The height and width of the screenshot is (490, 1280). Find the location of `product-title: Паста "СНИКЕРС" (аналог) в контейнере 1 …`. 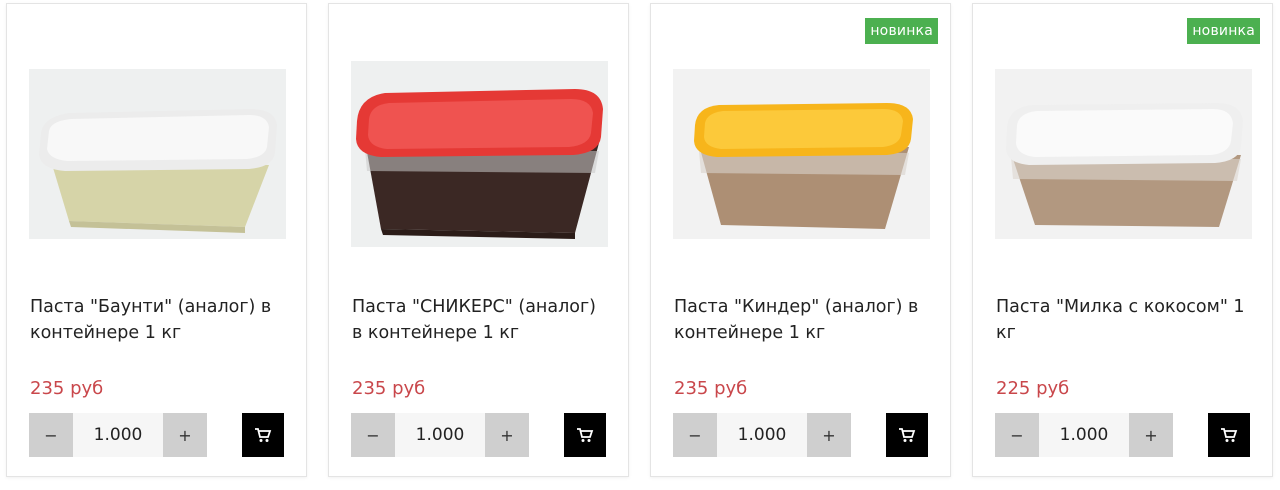

product-title: Паста "СНИКЕРС" (аналог) в контейнере 1 … is located at coordinates (481, 320).